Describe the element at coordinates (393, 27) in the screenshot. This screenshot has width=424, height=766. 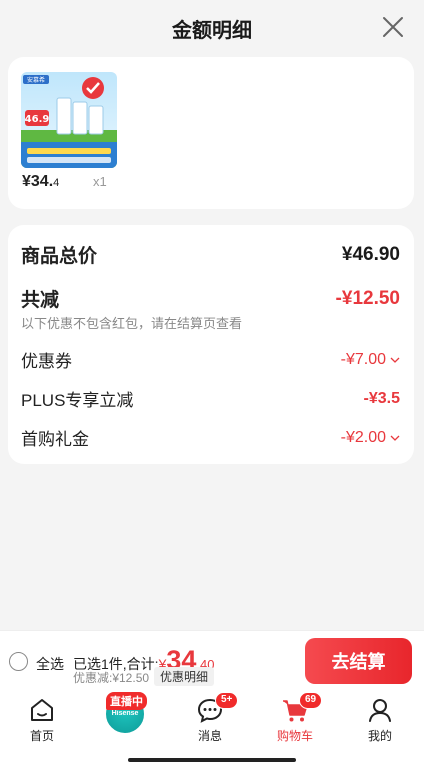
I see `close-icon` at that location.